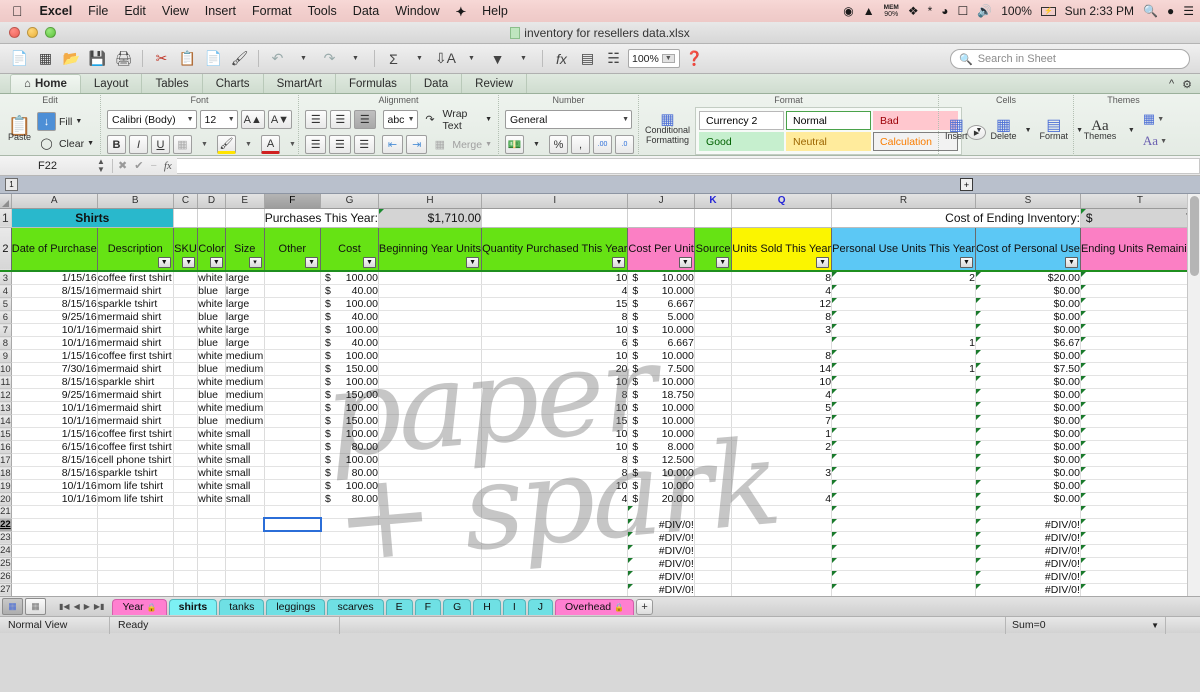 Image resolution: width=1200 pixels, height=692 pixels. Describe the element at coordinates (580, 144) in the screenshot. I see `comma-format-button: ,` at that location.